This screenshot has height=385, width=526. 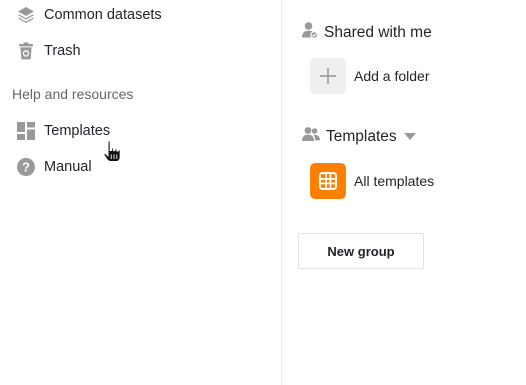 I want to click on templates-icon, so click(x=26, y=131).